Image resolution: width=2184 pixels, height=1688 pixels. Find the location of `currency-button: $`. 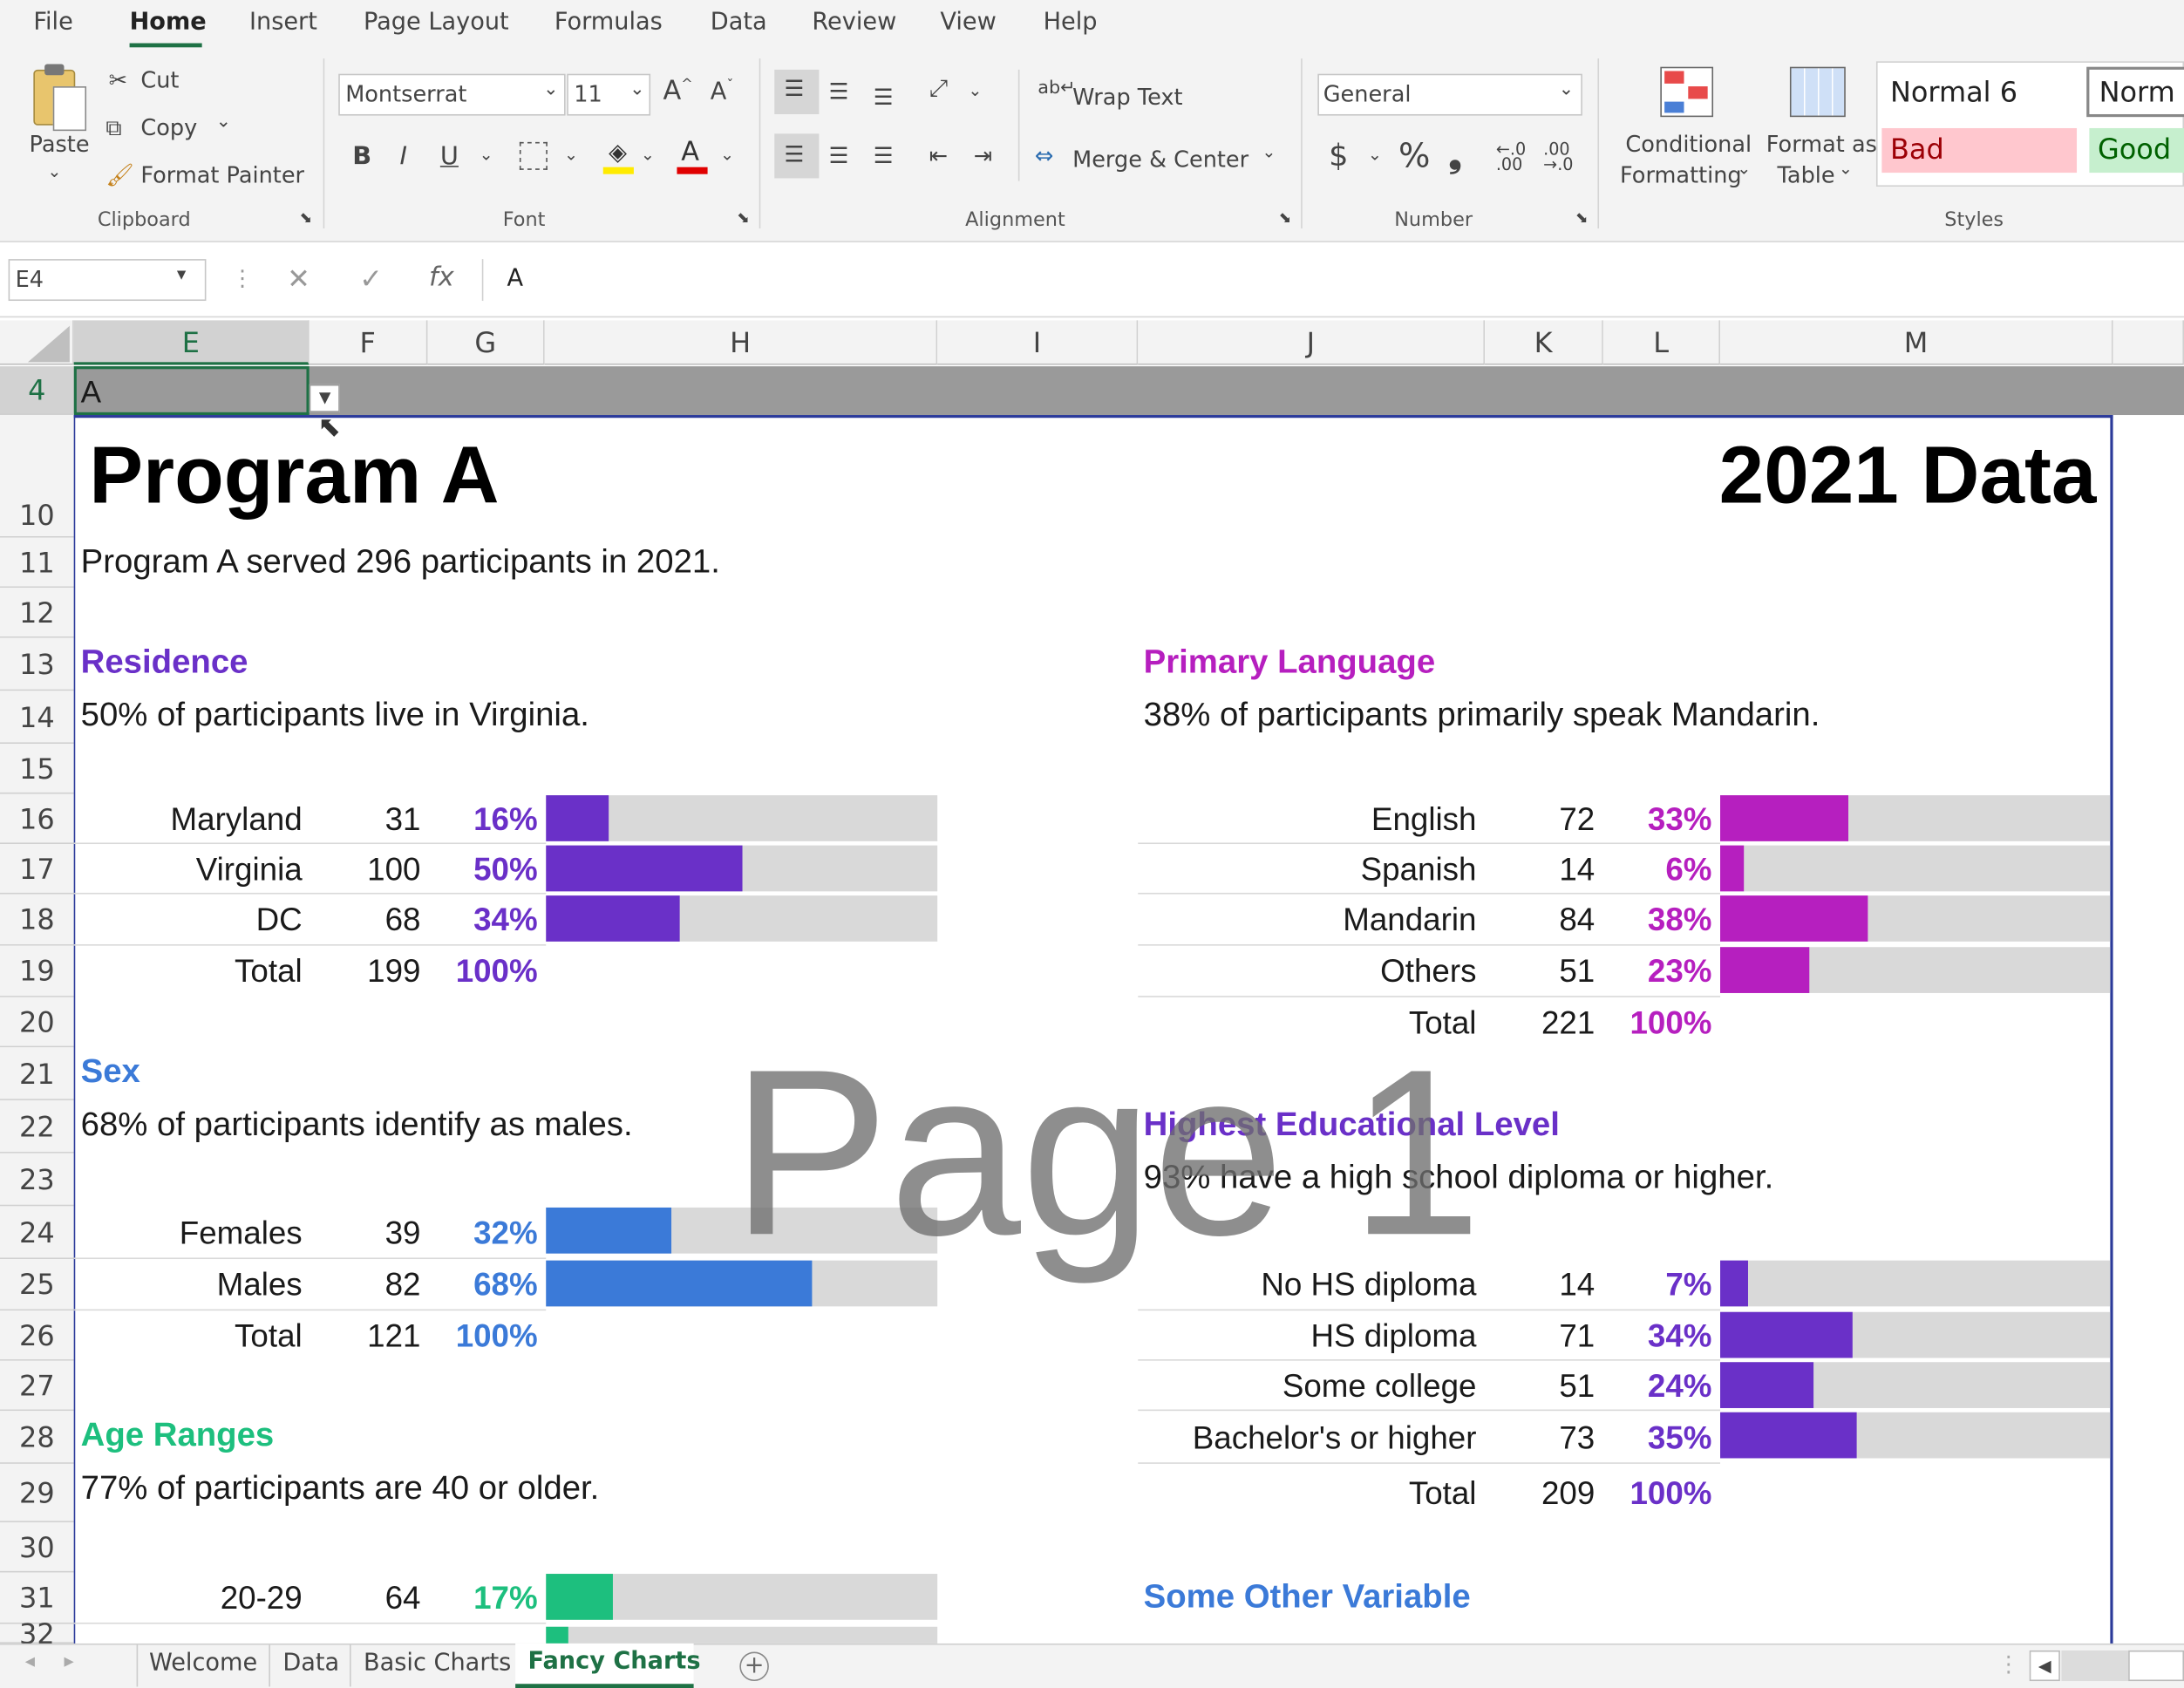

currency-button: $ is located at coordinates (1338, 157).